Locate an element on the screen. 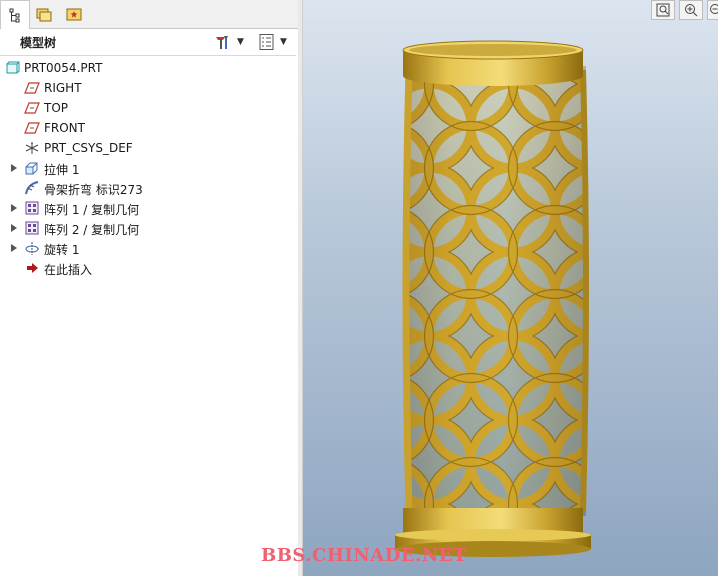 This screenshot has width=718, height=576. favorites-tab is located at coordinates (74, 13).